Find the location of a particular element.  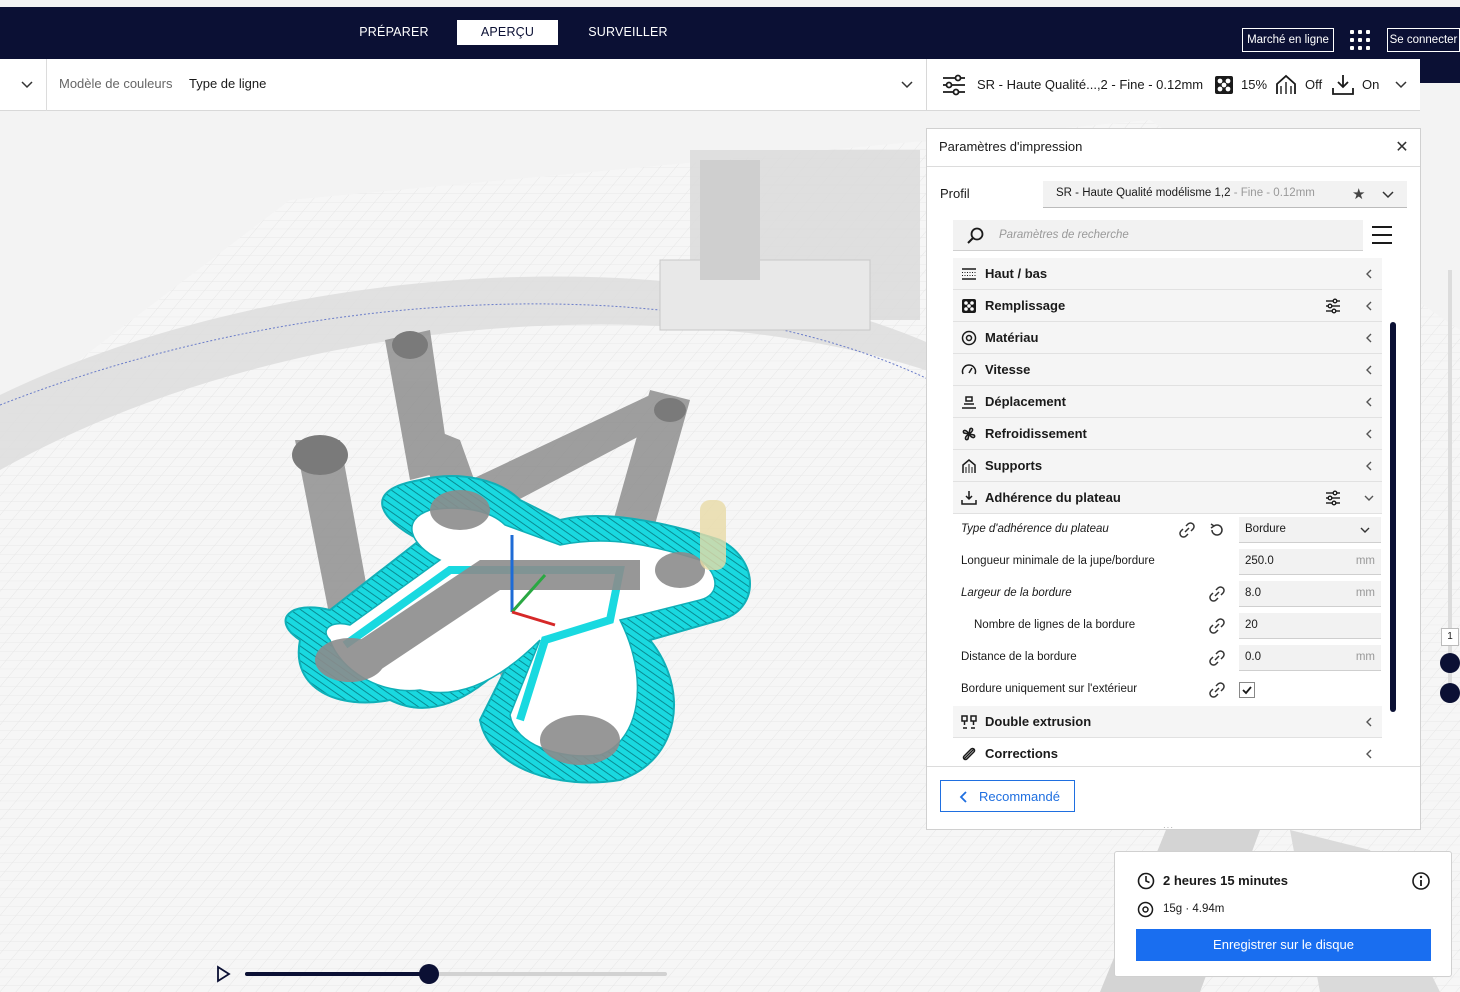

category-label: Adhérence du plateau is located at coordinates (1053, 497).